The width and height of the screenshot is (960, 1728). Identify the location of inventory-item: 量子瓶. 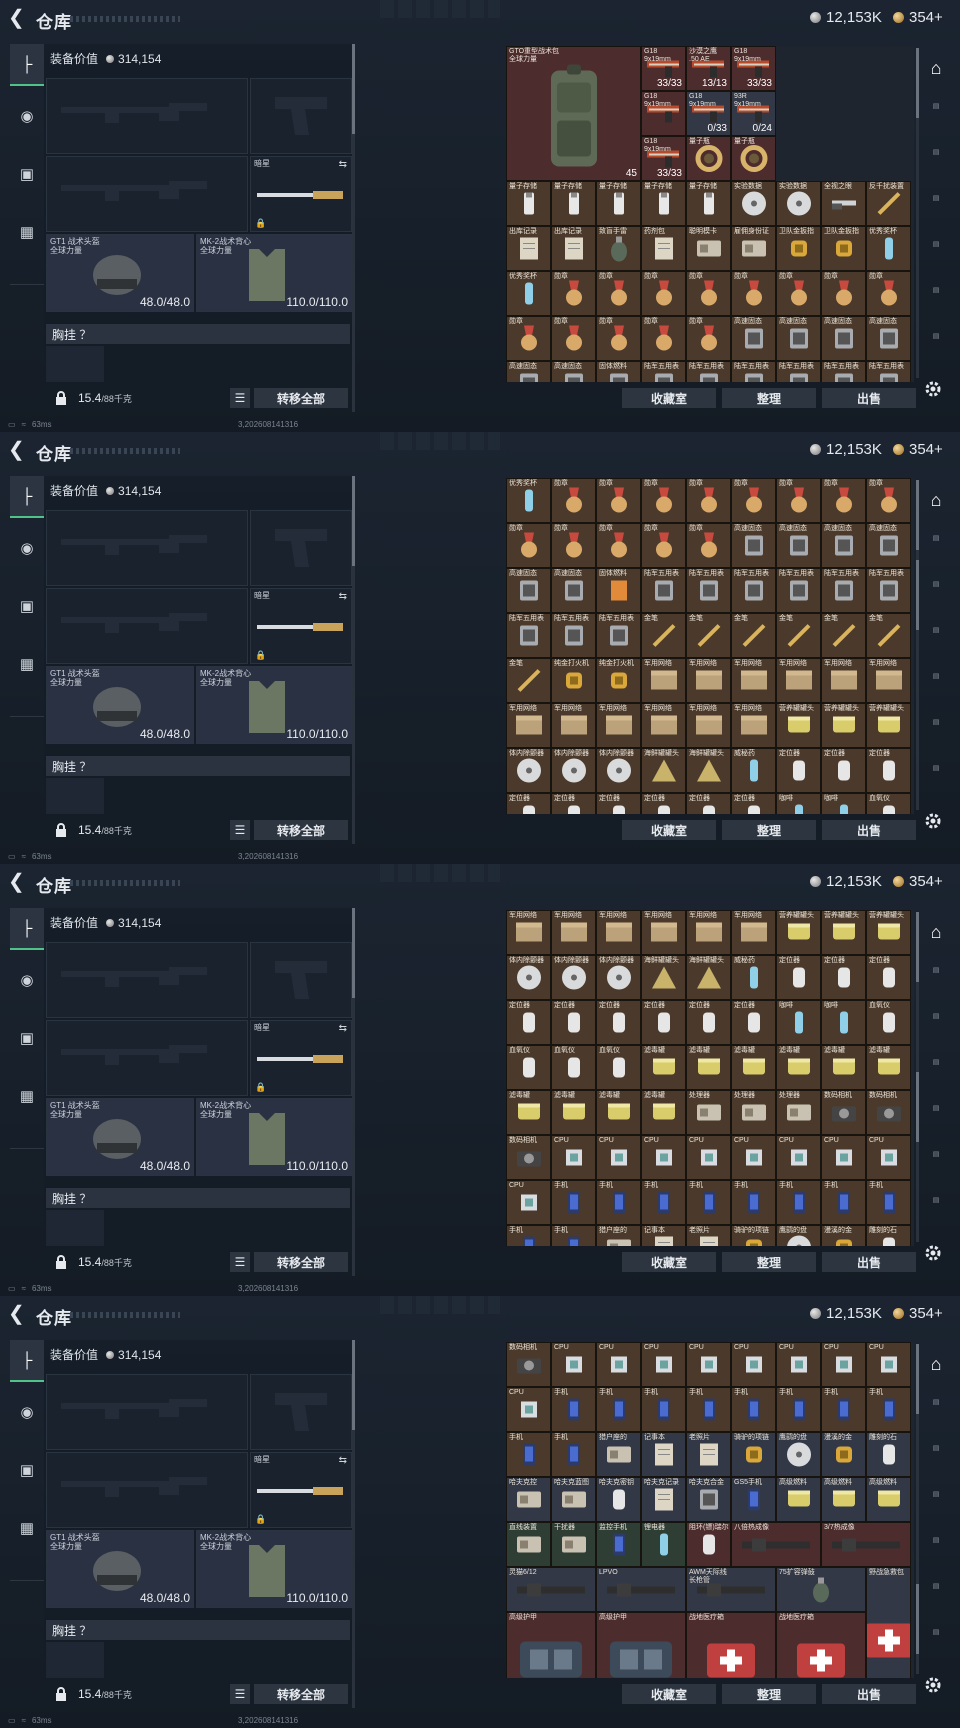
(708, 158).